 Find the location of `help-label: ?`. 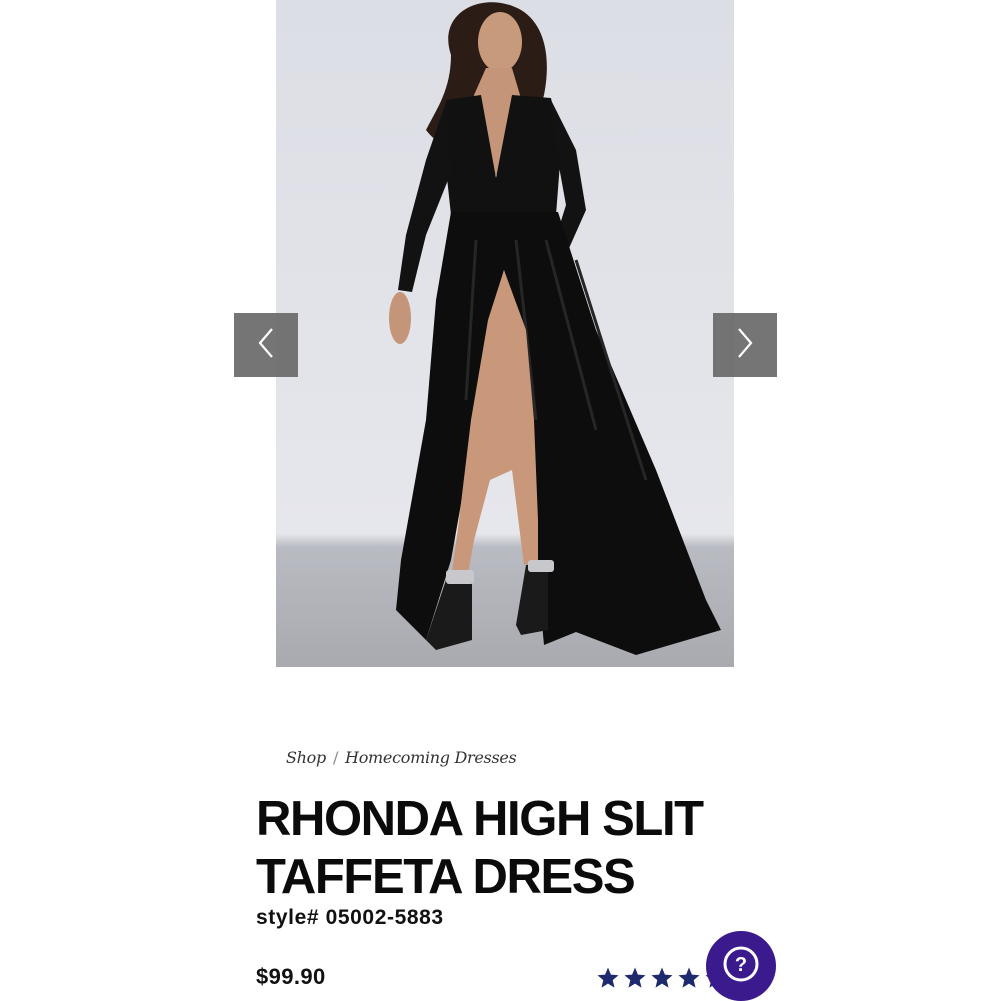

help-label: ? is located at coordinates (741, 965).